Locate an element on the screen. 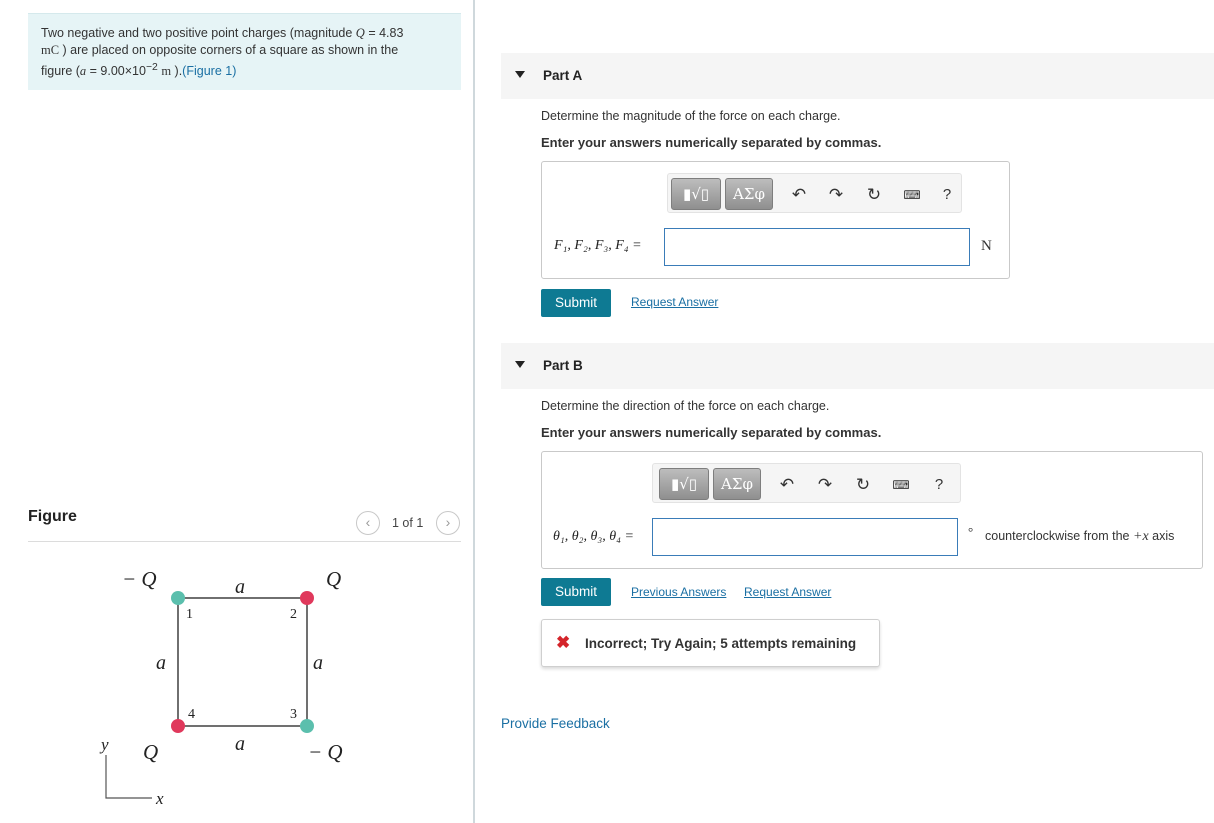  chevron-right-icon: › is located at coordinates (448, 522).